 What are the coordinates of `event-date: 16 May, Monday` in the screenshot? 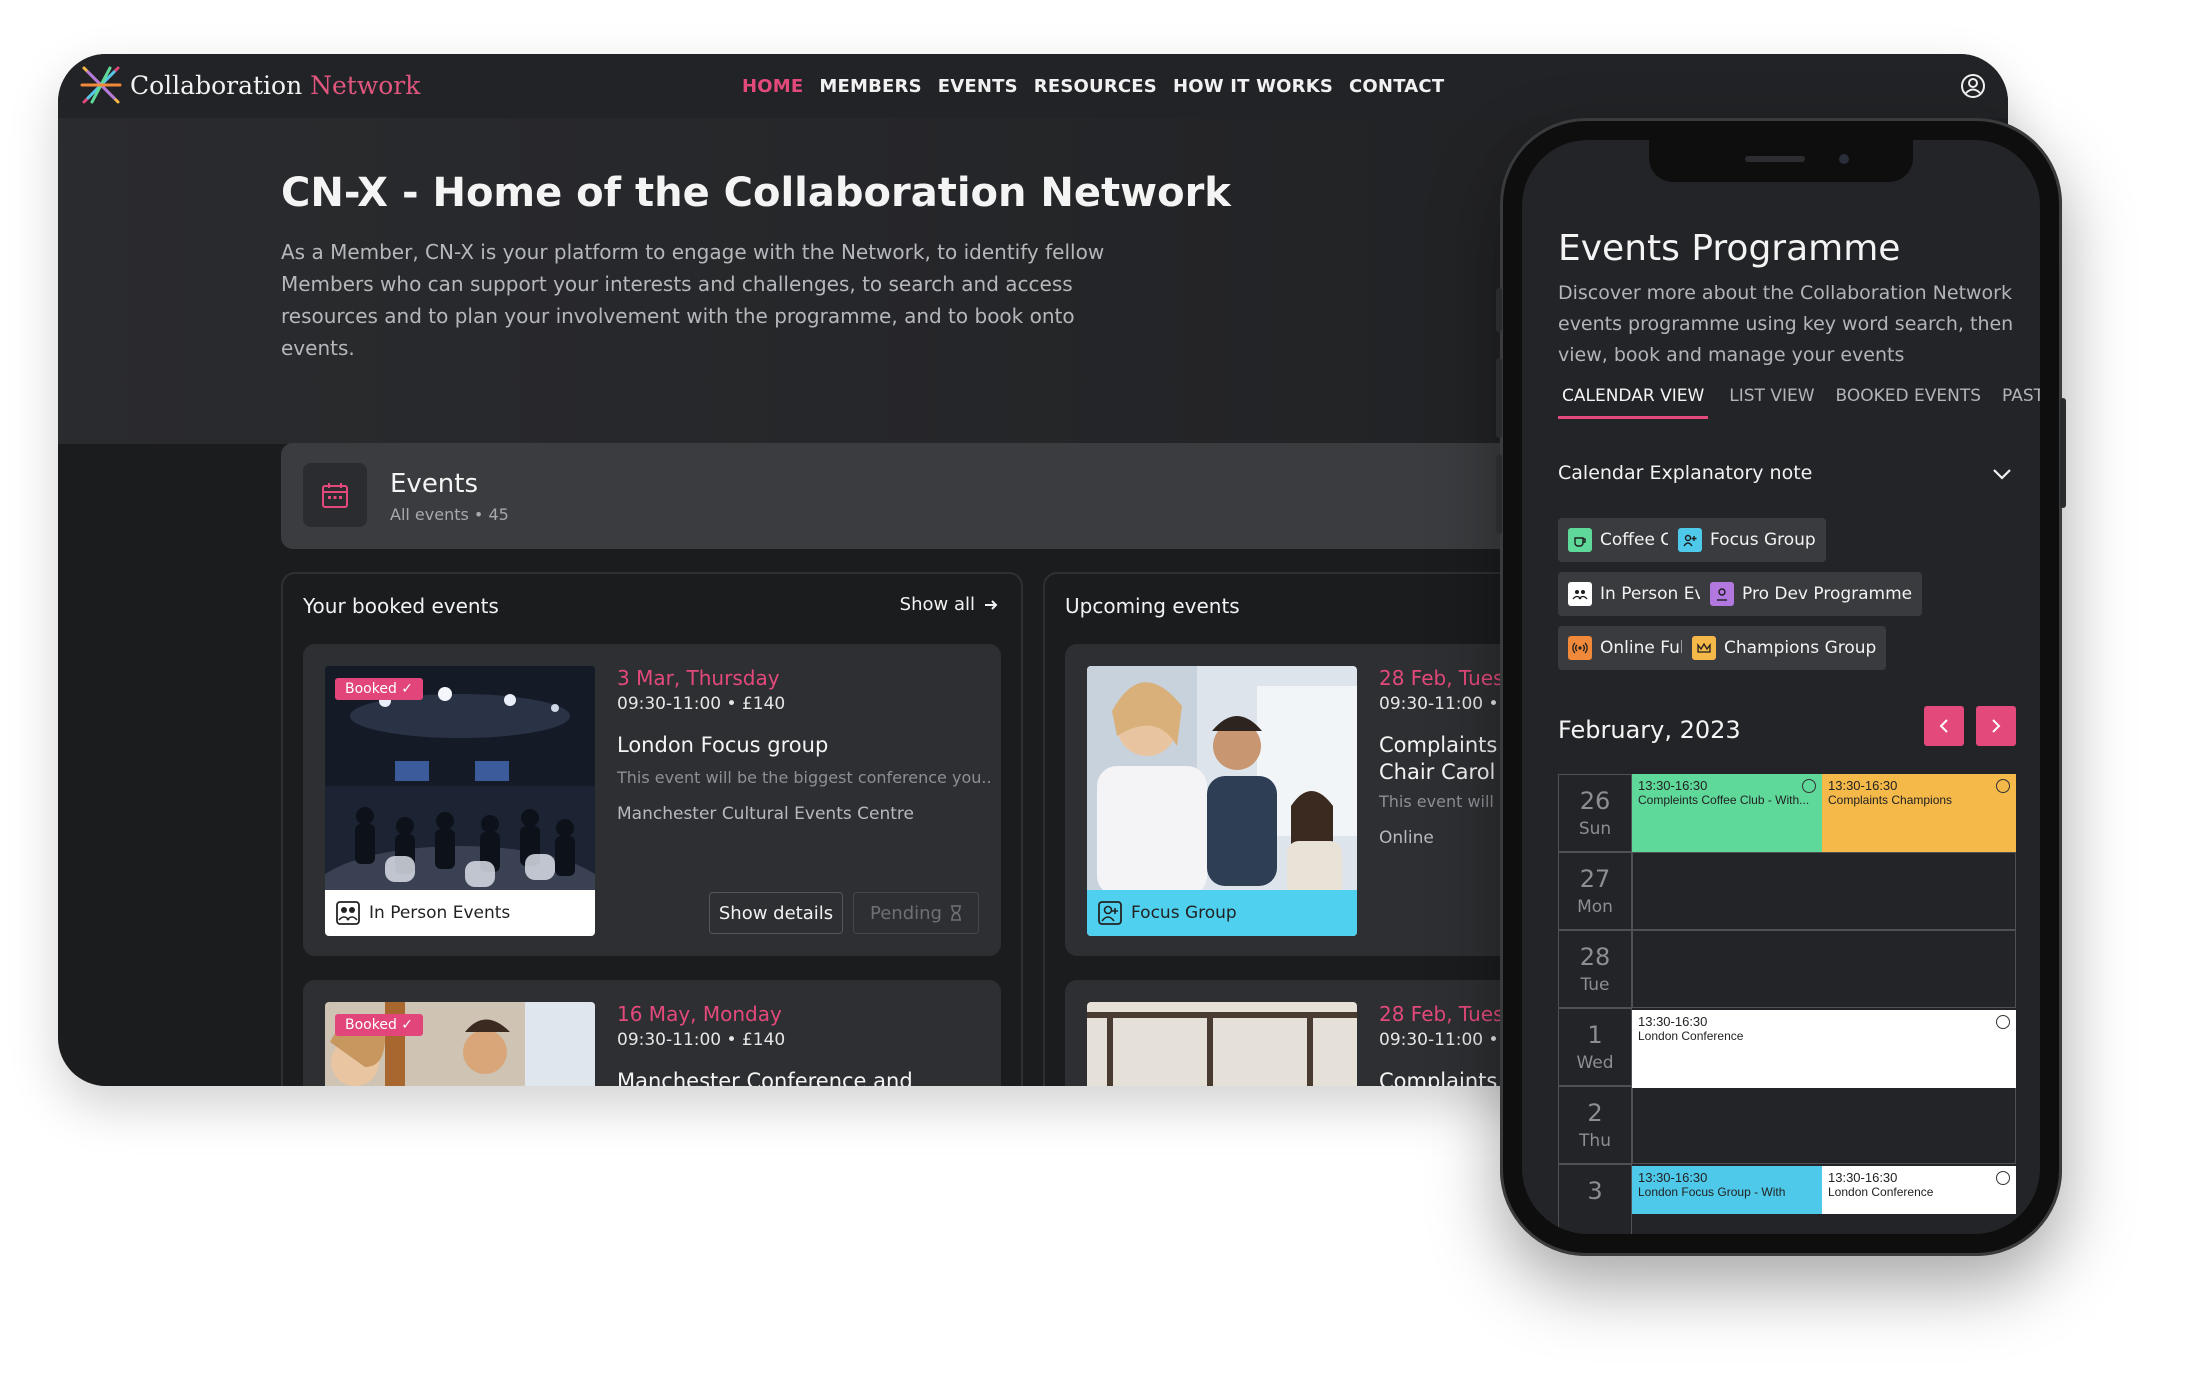 It's located at (699, 1014).